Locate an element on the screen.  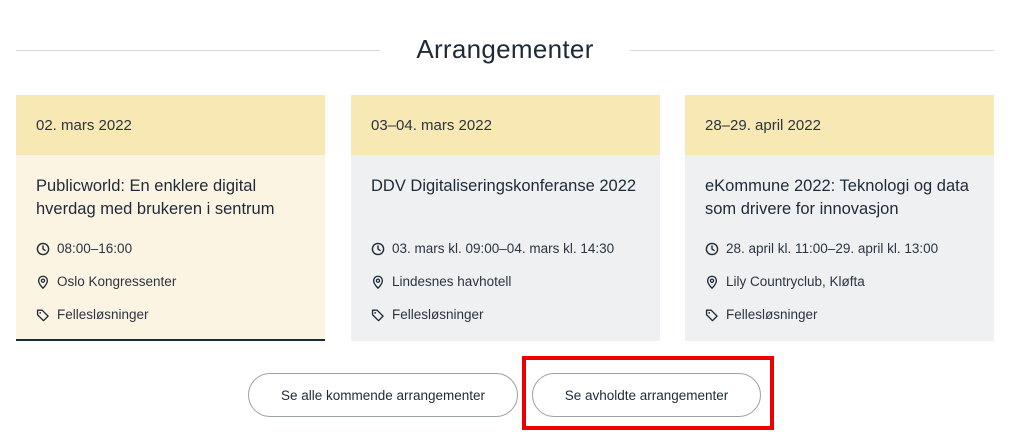
event-location-row: Oslo Kongressenter is located at coordinates (170, 281).